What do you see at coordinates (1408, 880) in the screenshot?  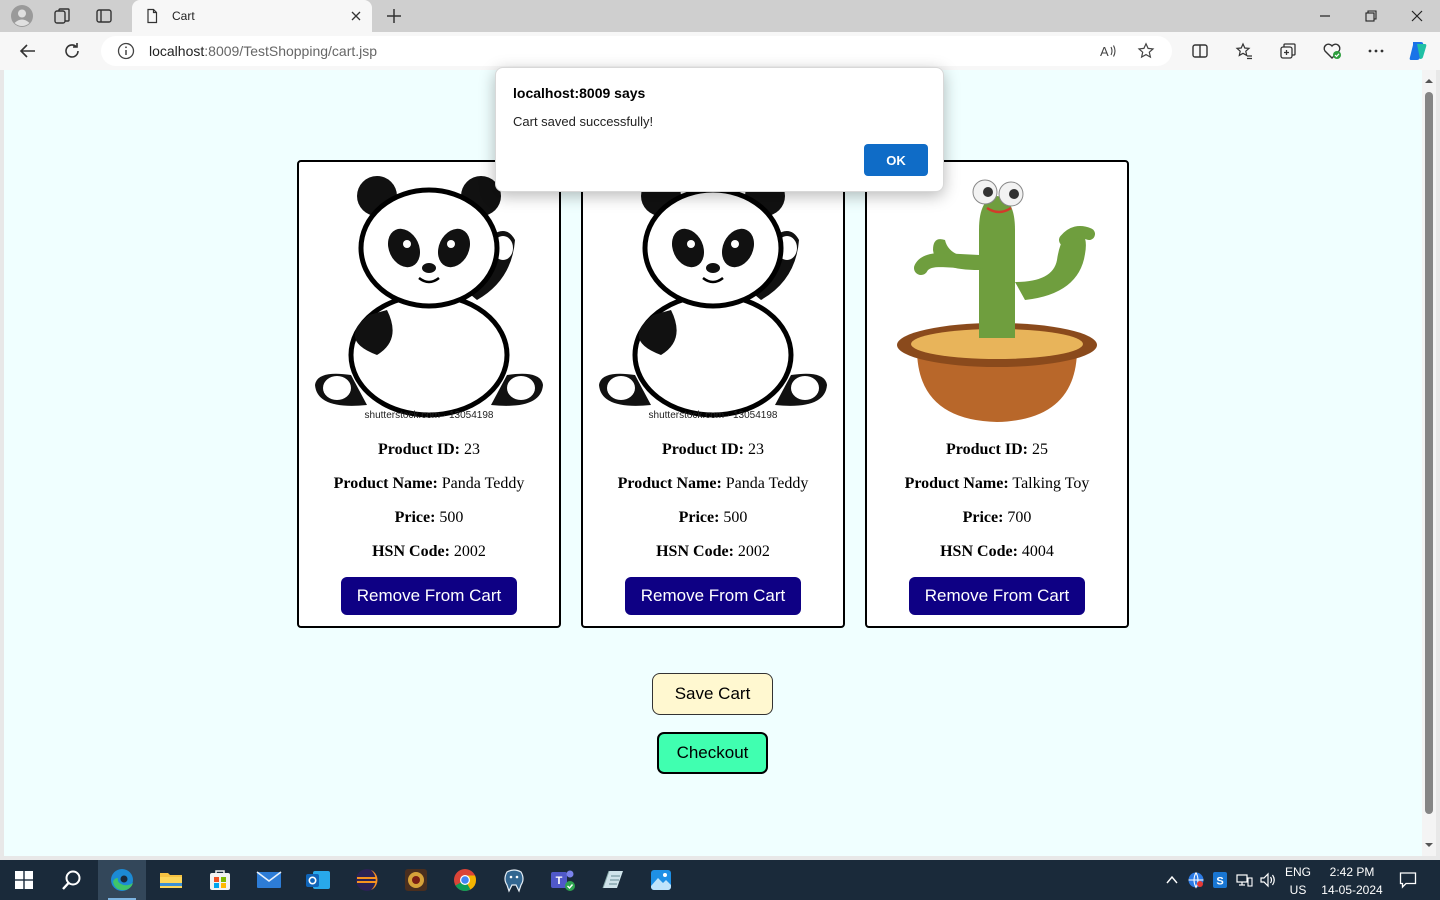 I see `notifications-icon` at bounding box center [1408, 880].